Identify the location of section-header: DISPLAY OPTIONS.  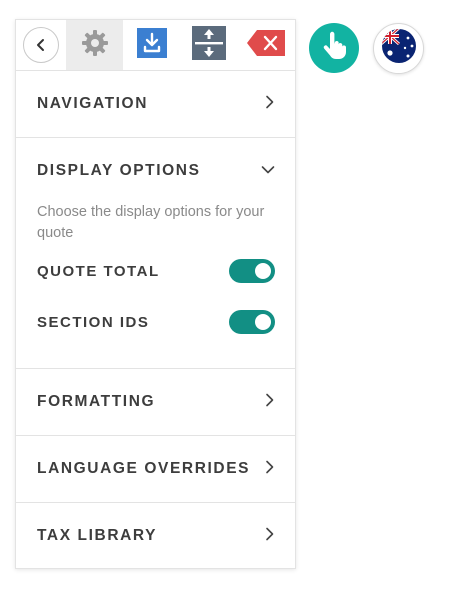
(155, 171).